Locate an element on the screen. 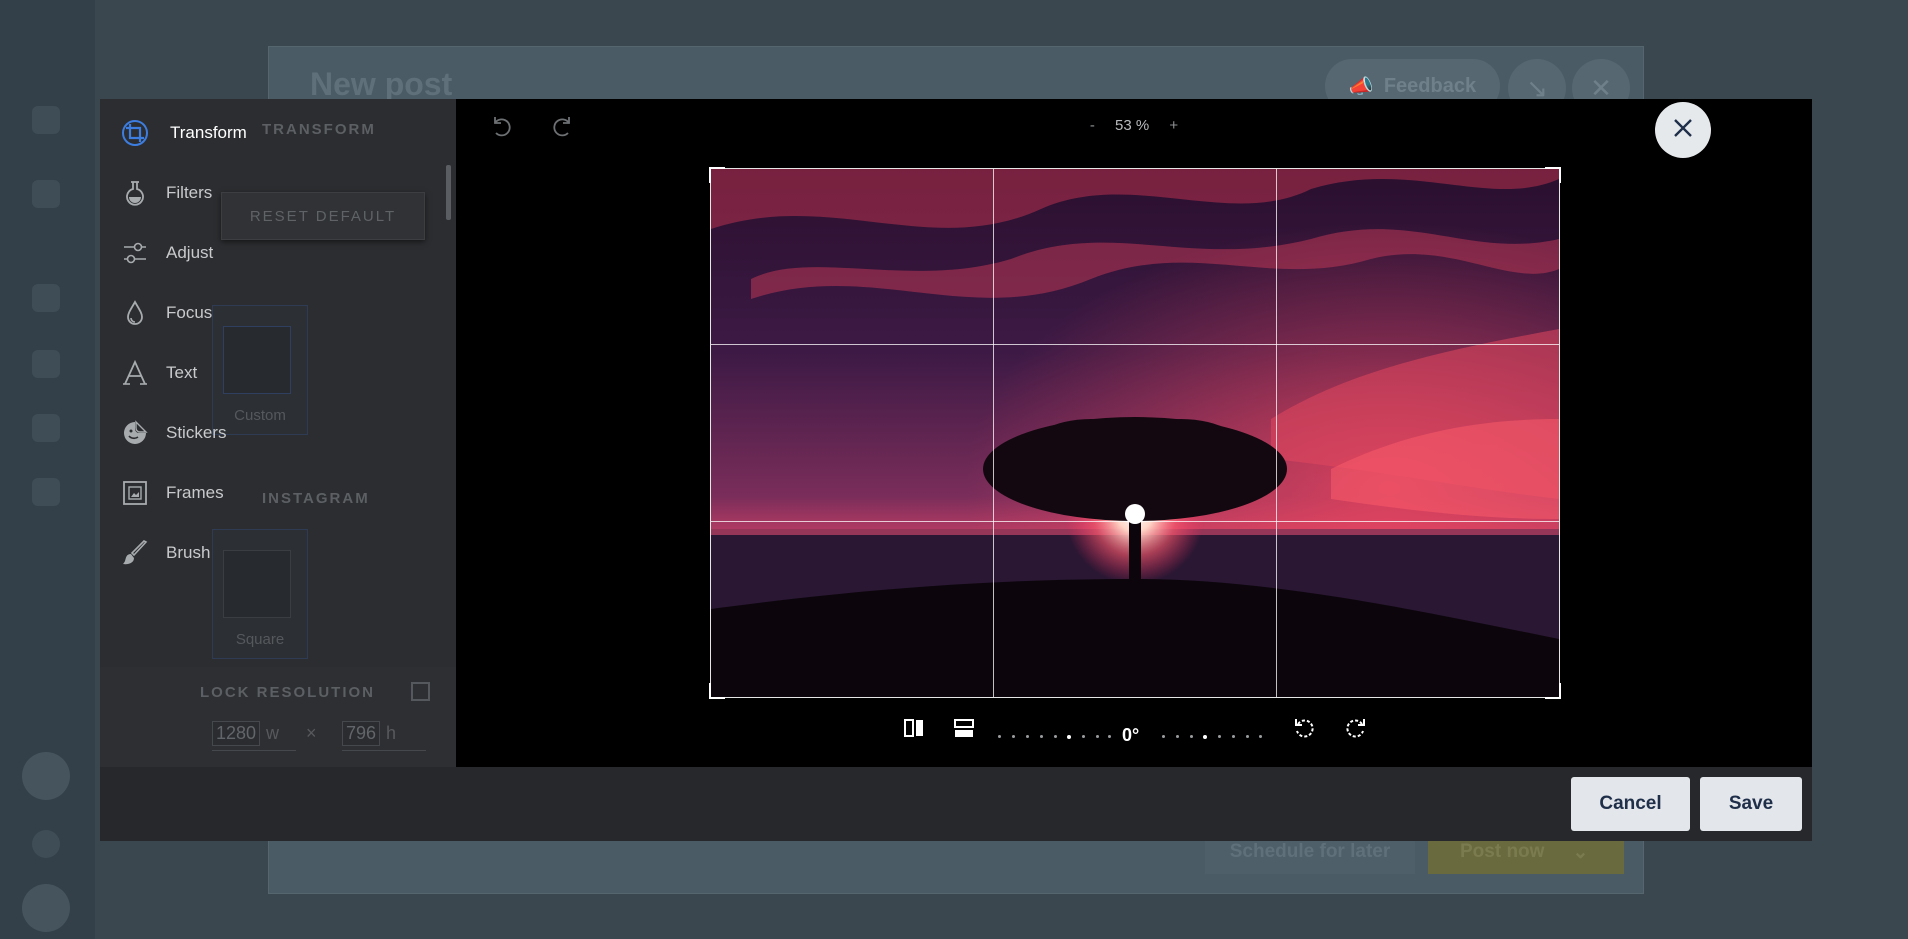  flip-vertical-icon is located at coordinates (964, 730).